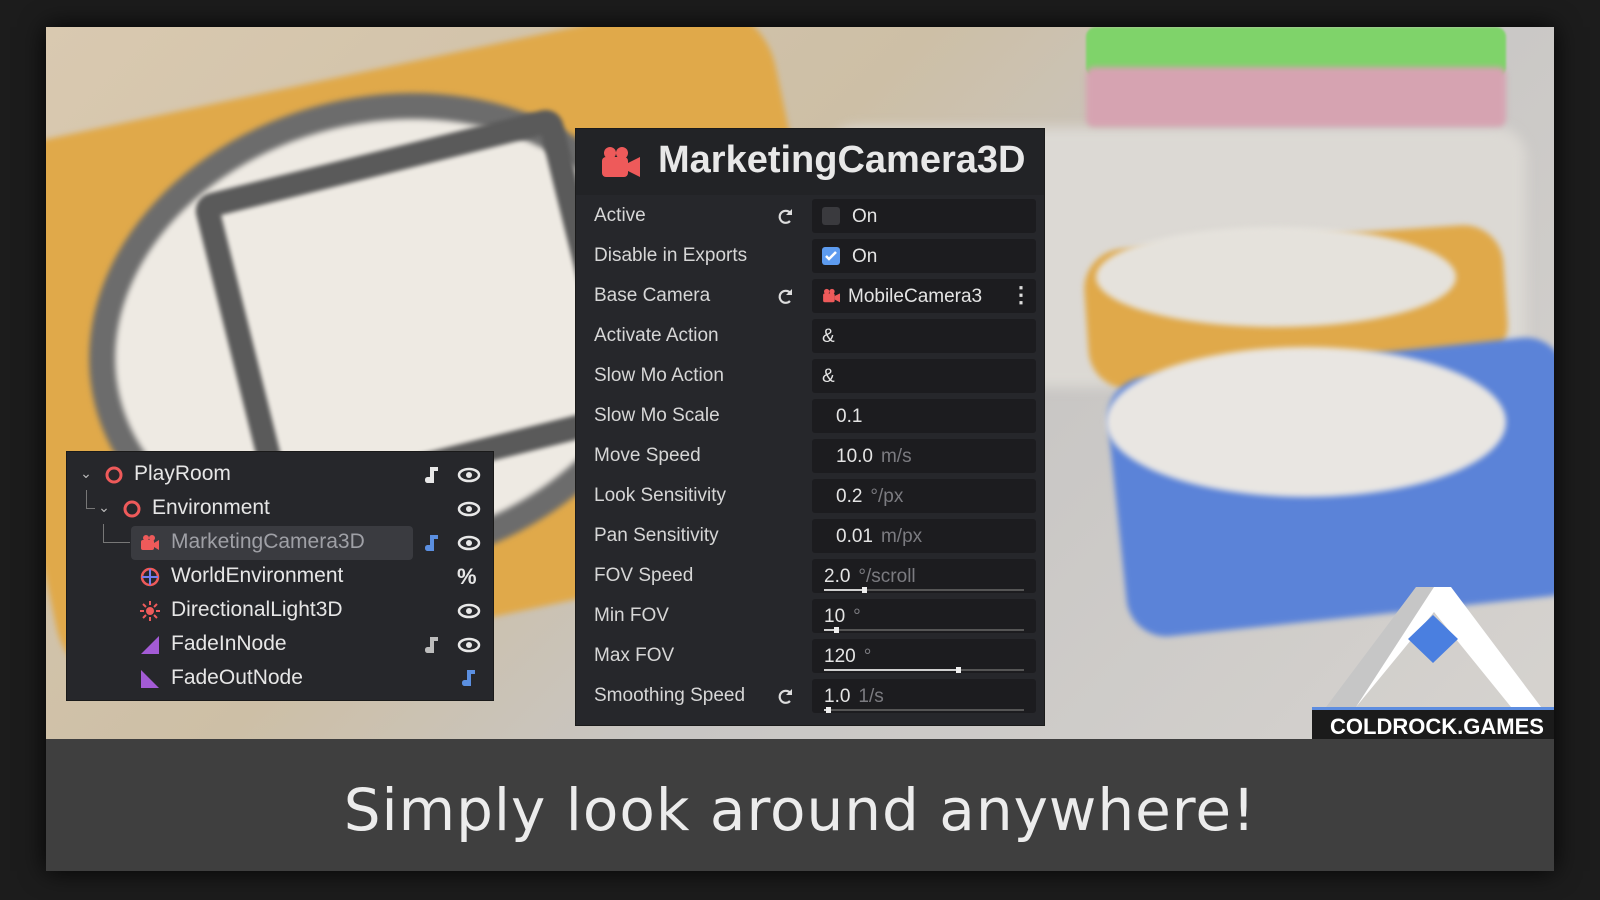 The height and width of the screenshot is (900, 1600). Describe the element at coordinates (631, 615) in the screenshot. I see `property-label: Min FOV` at that location.